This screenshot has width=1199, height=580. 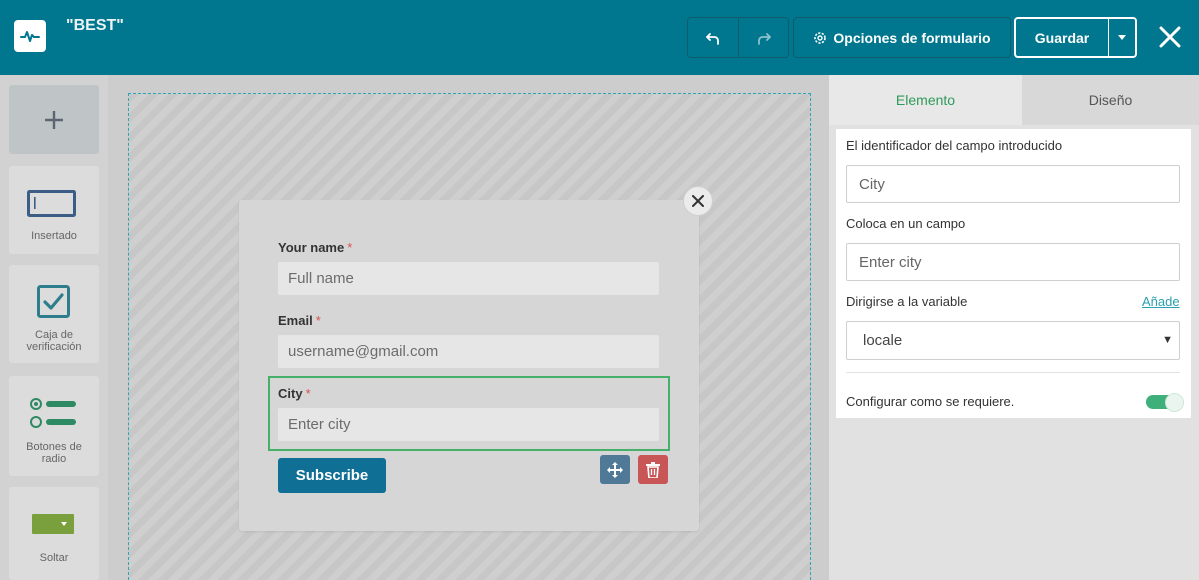 I want to click on close-form-button, so click(x=698, y=201).